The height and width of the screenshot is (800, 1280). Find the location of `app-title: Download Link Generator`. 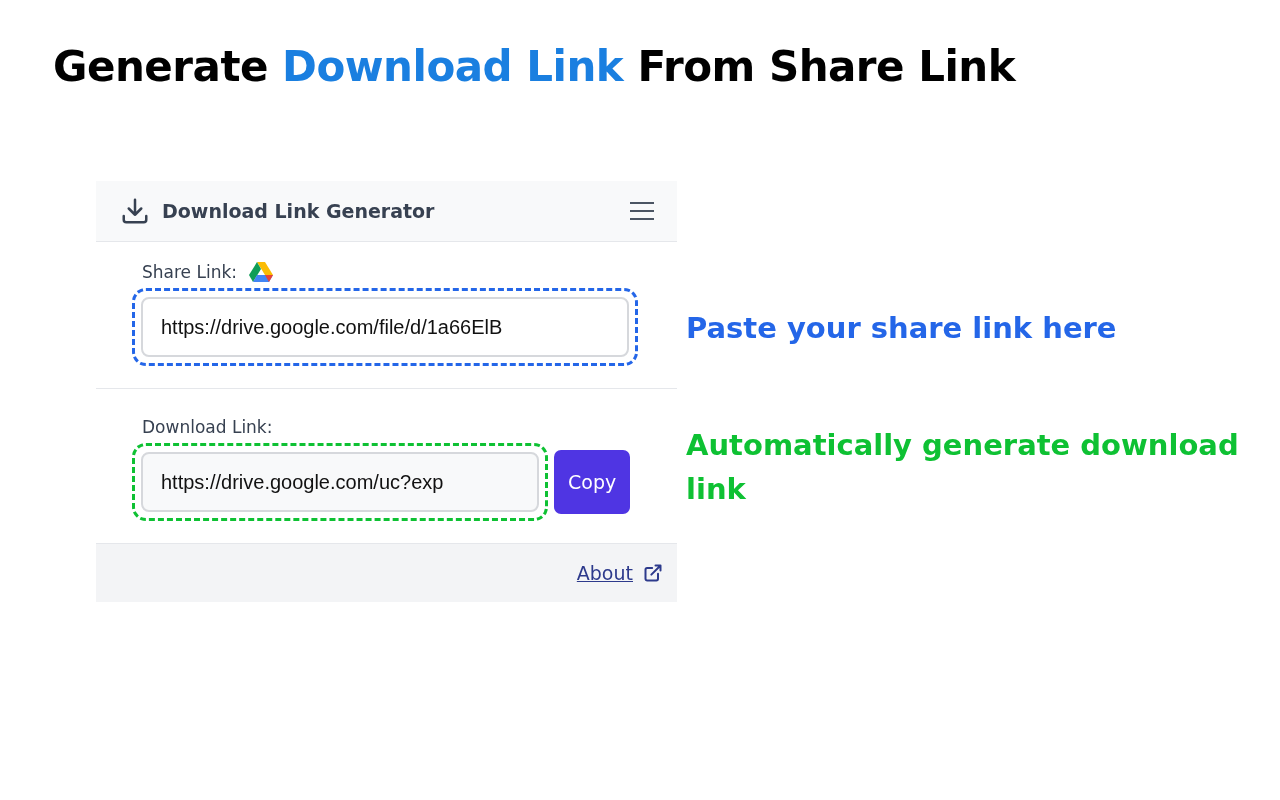

app-title: Download Link Generator is located at coordinates (299, 211).